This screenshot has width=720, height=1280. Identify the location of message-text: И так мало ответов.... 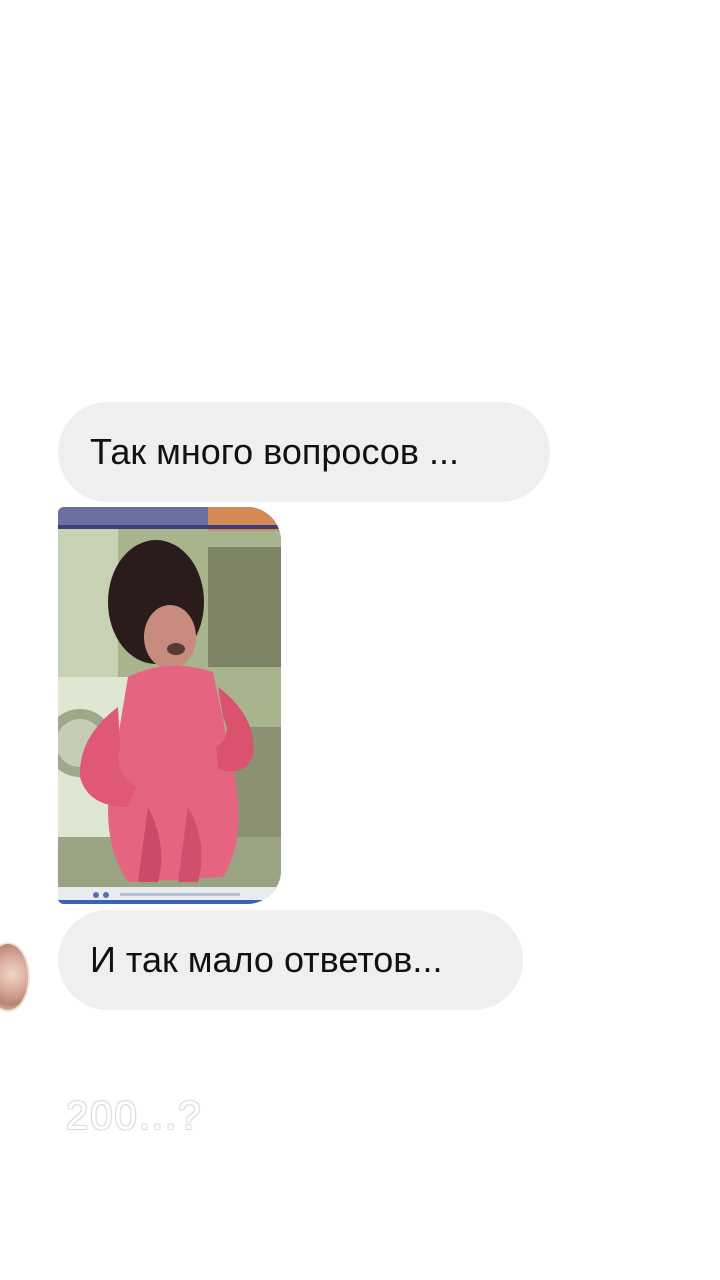
(266, 959).